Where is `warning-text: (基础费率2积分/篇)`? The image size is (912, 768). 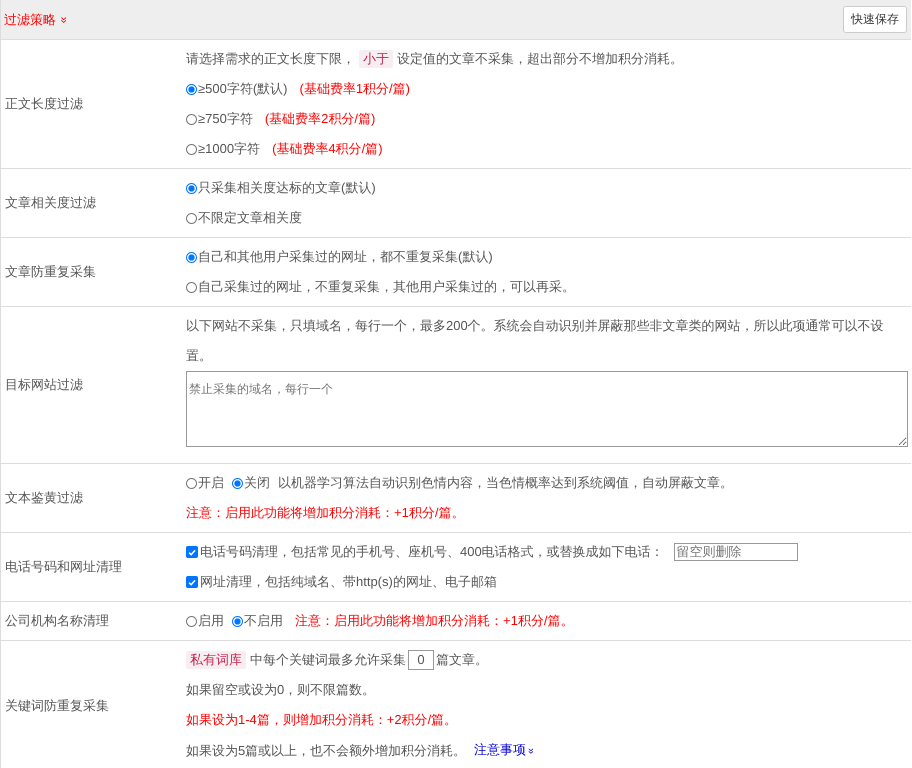
warning-text: (基础费率2积分/篇) is located at coordinates (320, 119).